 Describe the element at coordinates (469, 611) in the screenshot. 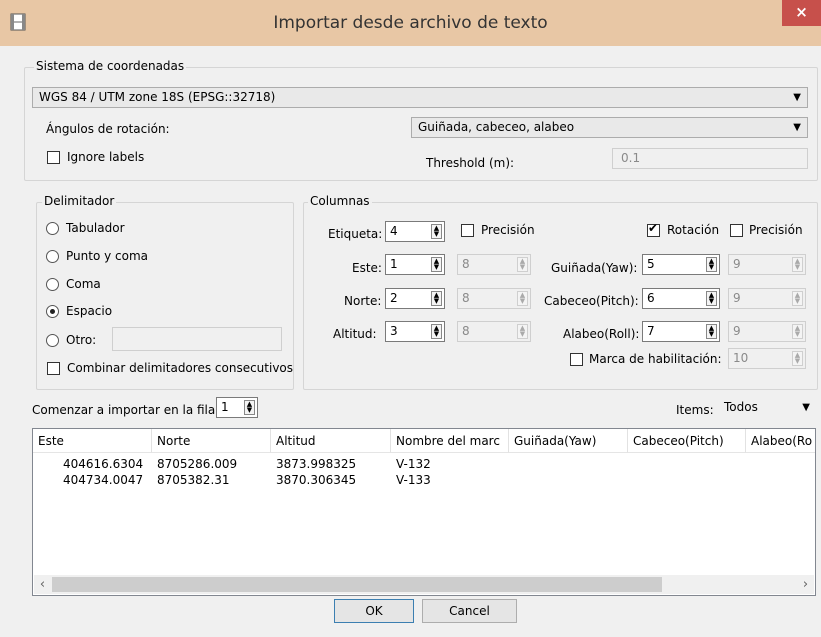

I see `cancel-button: Cancel` at that location.